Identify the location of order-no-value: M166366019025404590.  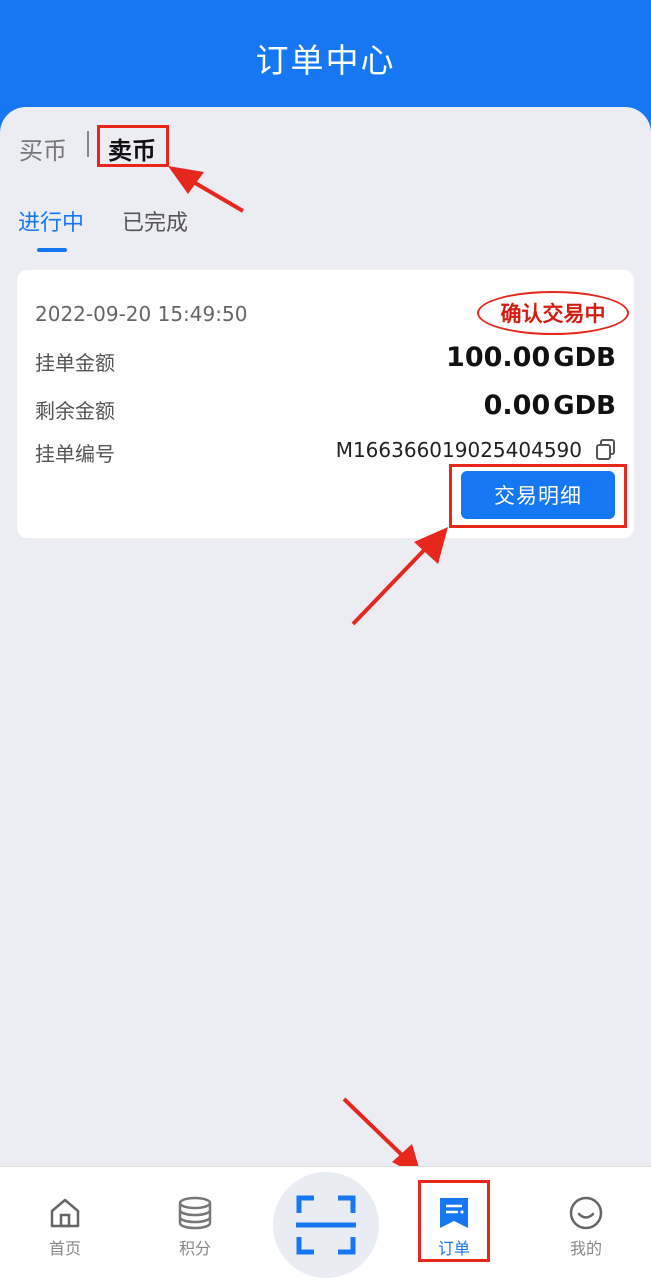
(458, 450).